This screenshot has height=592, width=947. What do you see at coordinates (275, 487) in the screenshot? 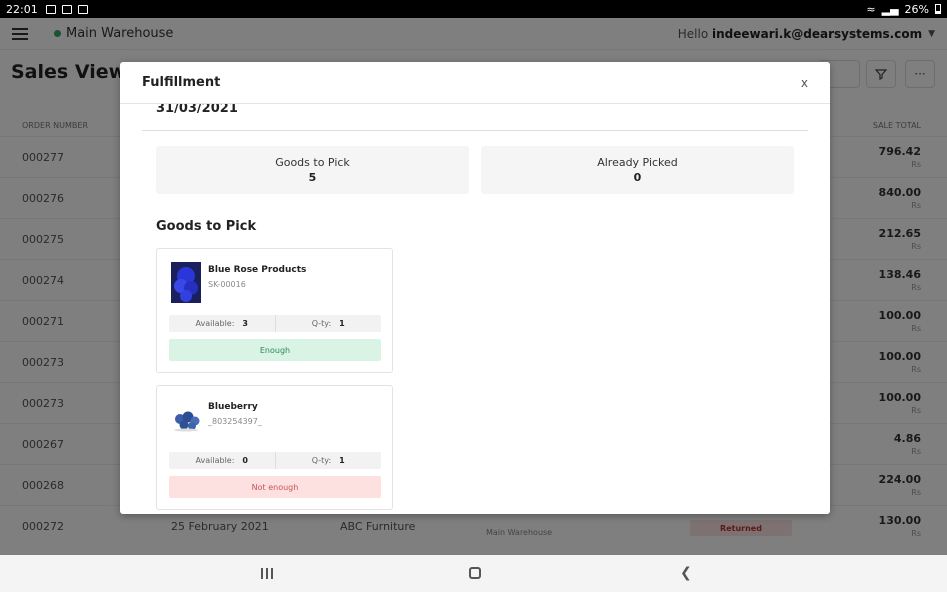
I see `stock-status-badge: Not enough` at bounding box center [275, 487].